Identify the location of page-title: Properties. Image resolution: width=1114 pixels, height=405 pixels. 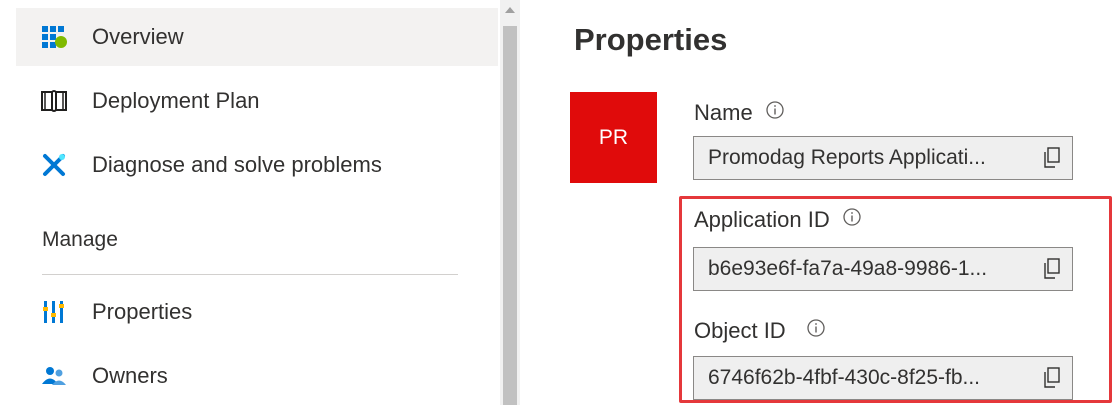
(651, 39).